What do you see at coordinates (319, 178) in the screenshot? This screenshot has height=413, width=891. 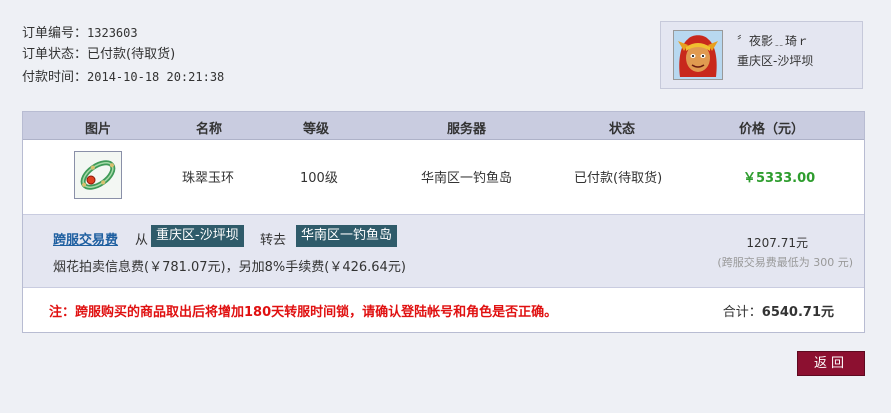 I see `item-level: 100级` at bounding box center [319, 178].